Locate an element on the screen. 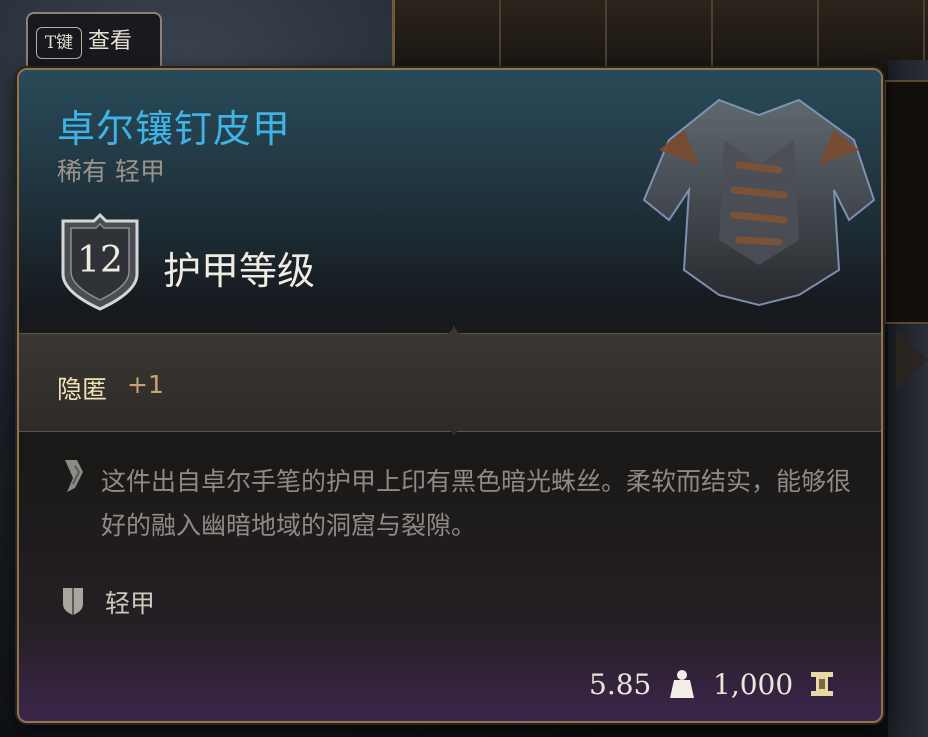 The width and height of the screenshot is (928, 737). item-name: 卓尔镶钉皮甲 is located at coordinates (174, 129).